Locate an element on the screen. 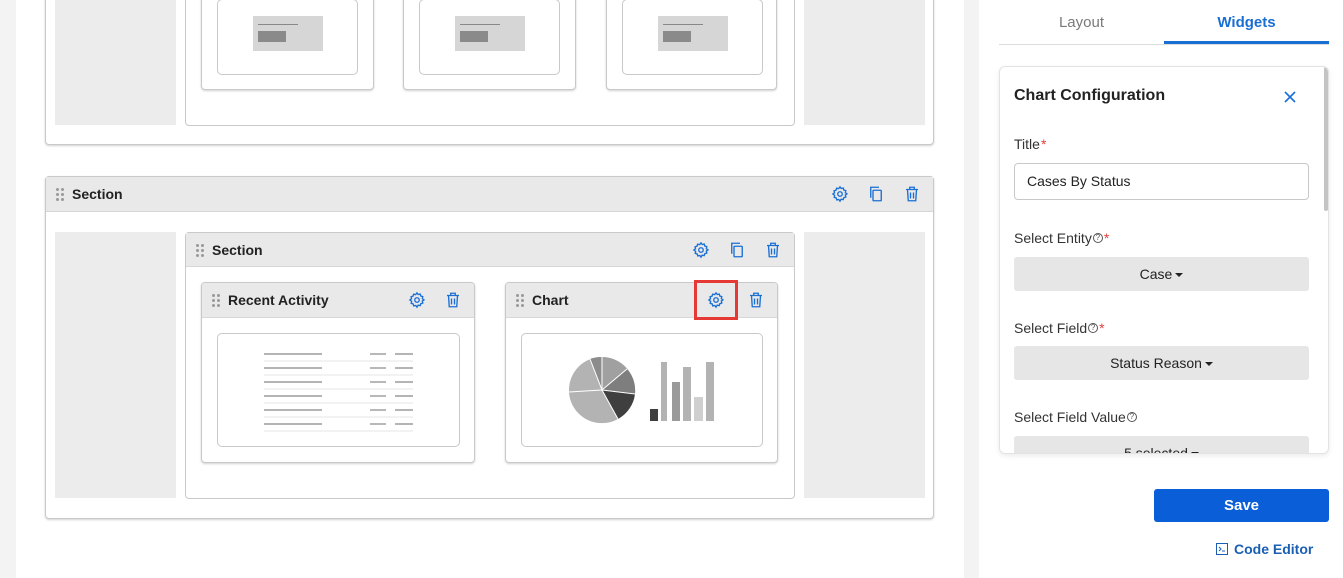 The image size is (1343, 578). recent-activity-title: Recent Activity is located at coordinates (278, 300).